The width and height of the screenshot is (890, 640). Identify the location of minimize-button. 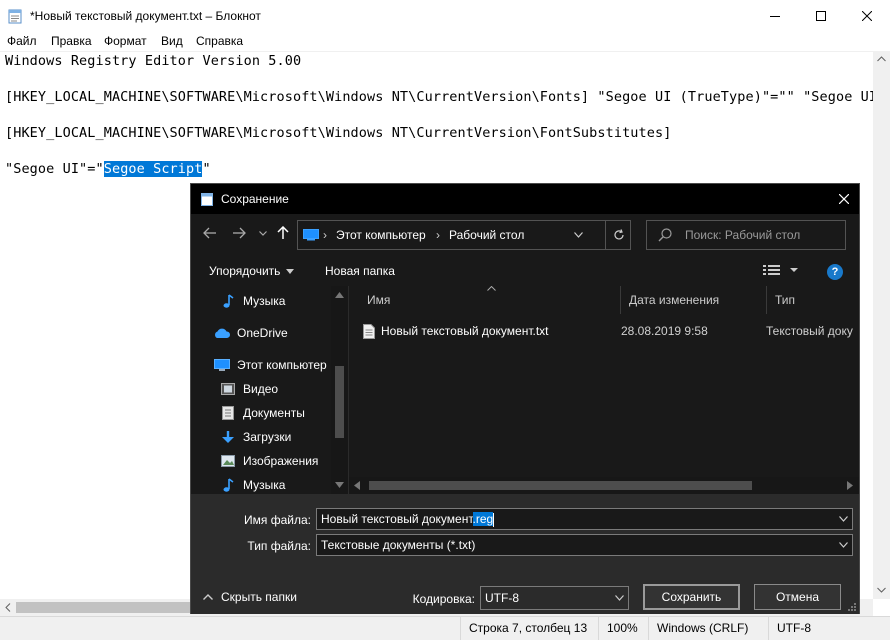
(775, 15).